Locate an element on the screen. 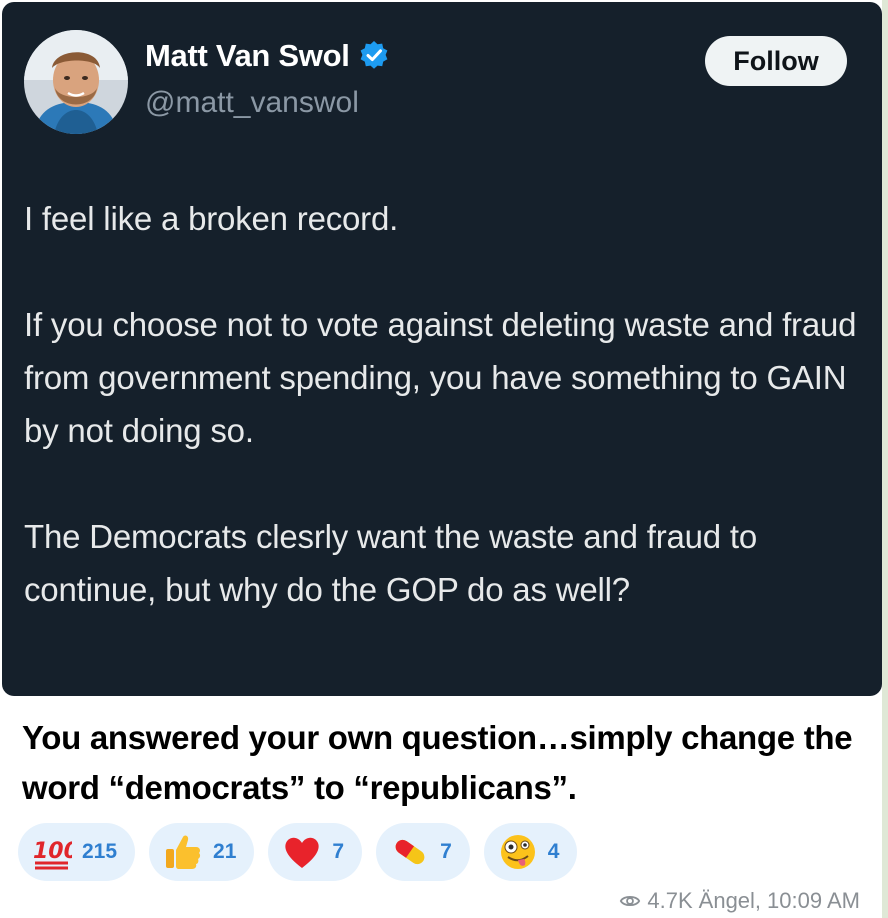 Image resolution: width=888 pixels, height=918 pixels. reaction-zany-face: 4 is located at coordinates (530, 852).